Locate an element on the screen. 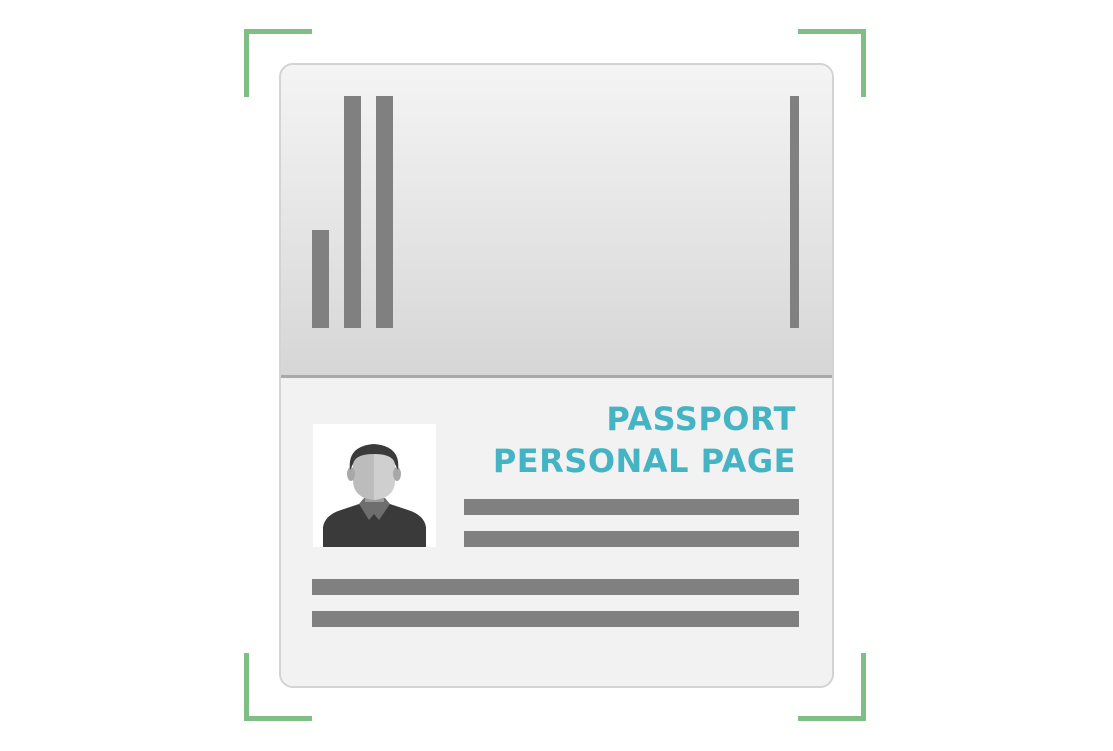  portrait-photo is located at coordinates (374, 485).